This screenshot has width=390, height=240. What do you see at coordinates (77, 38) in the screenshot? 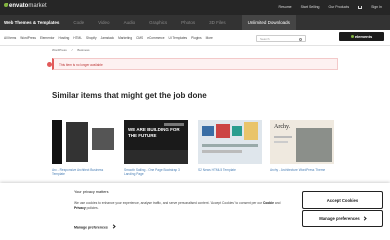
I see `subnav-html: HTML` at bounding box center [77, 38].